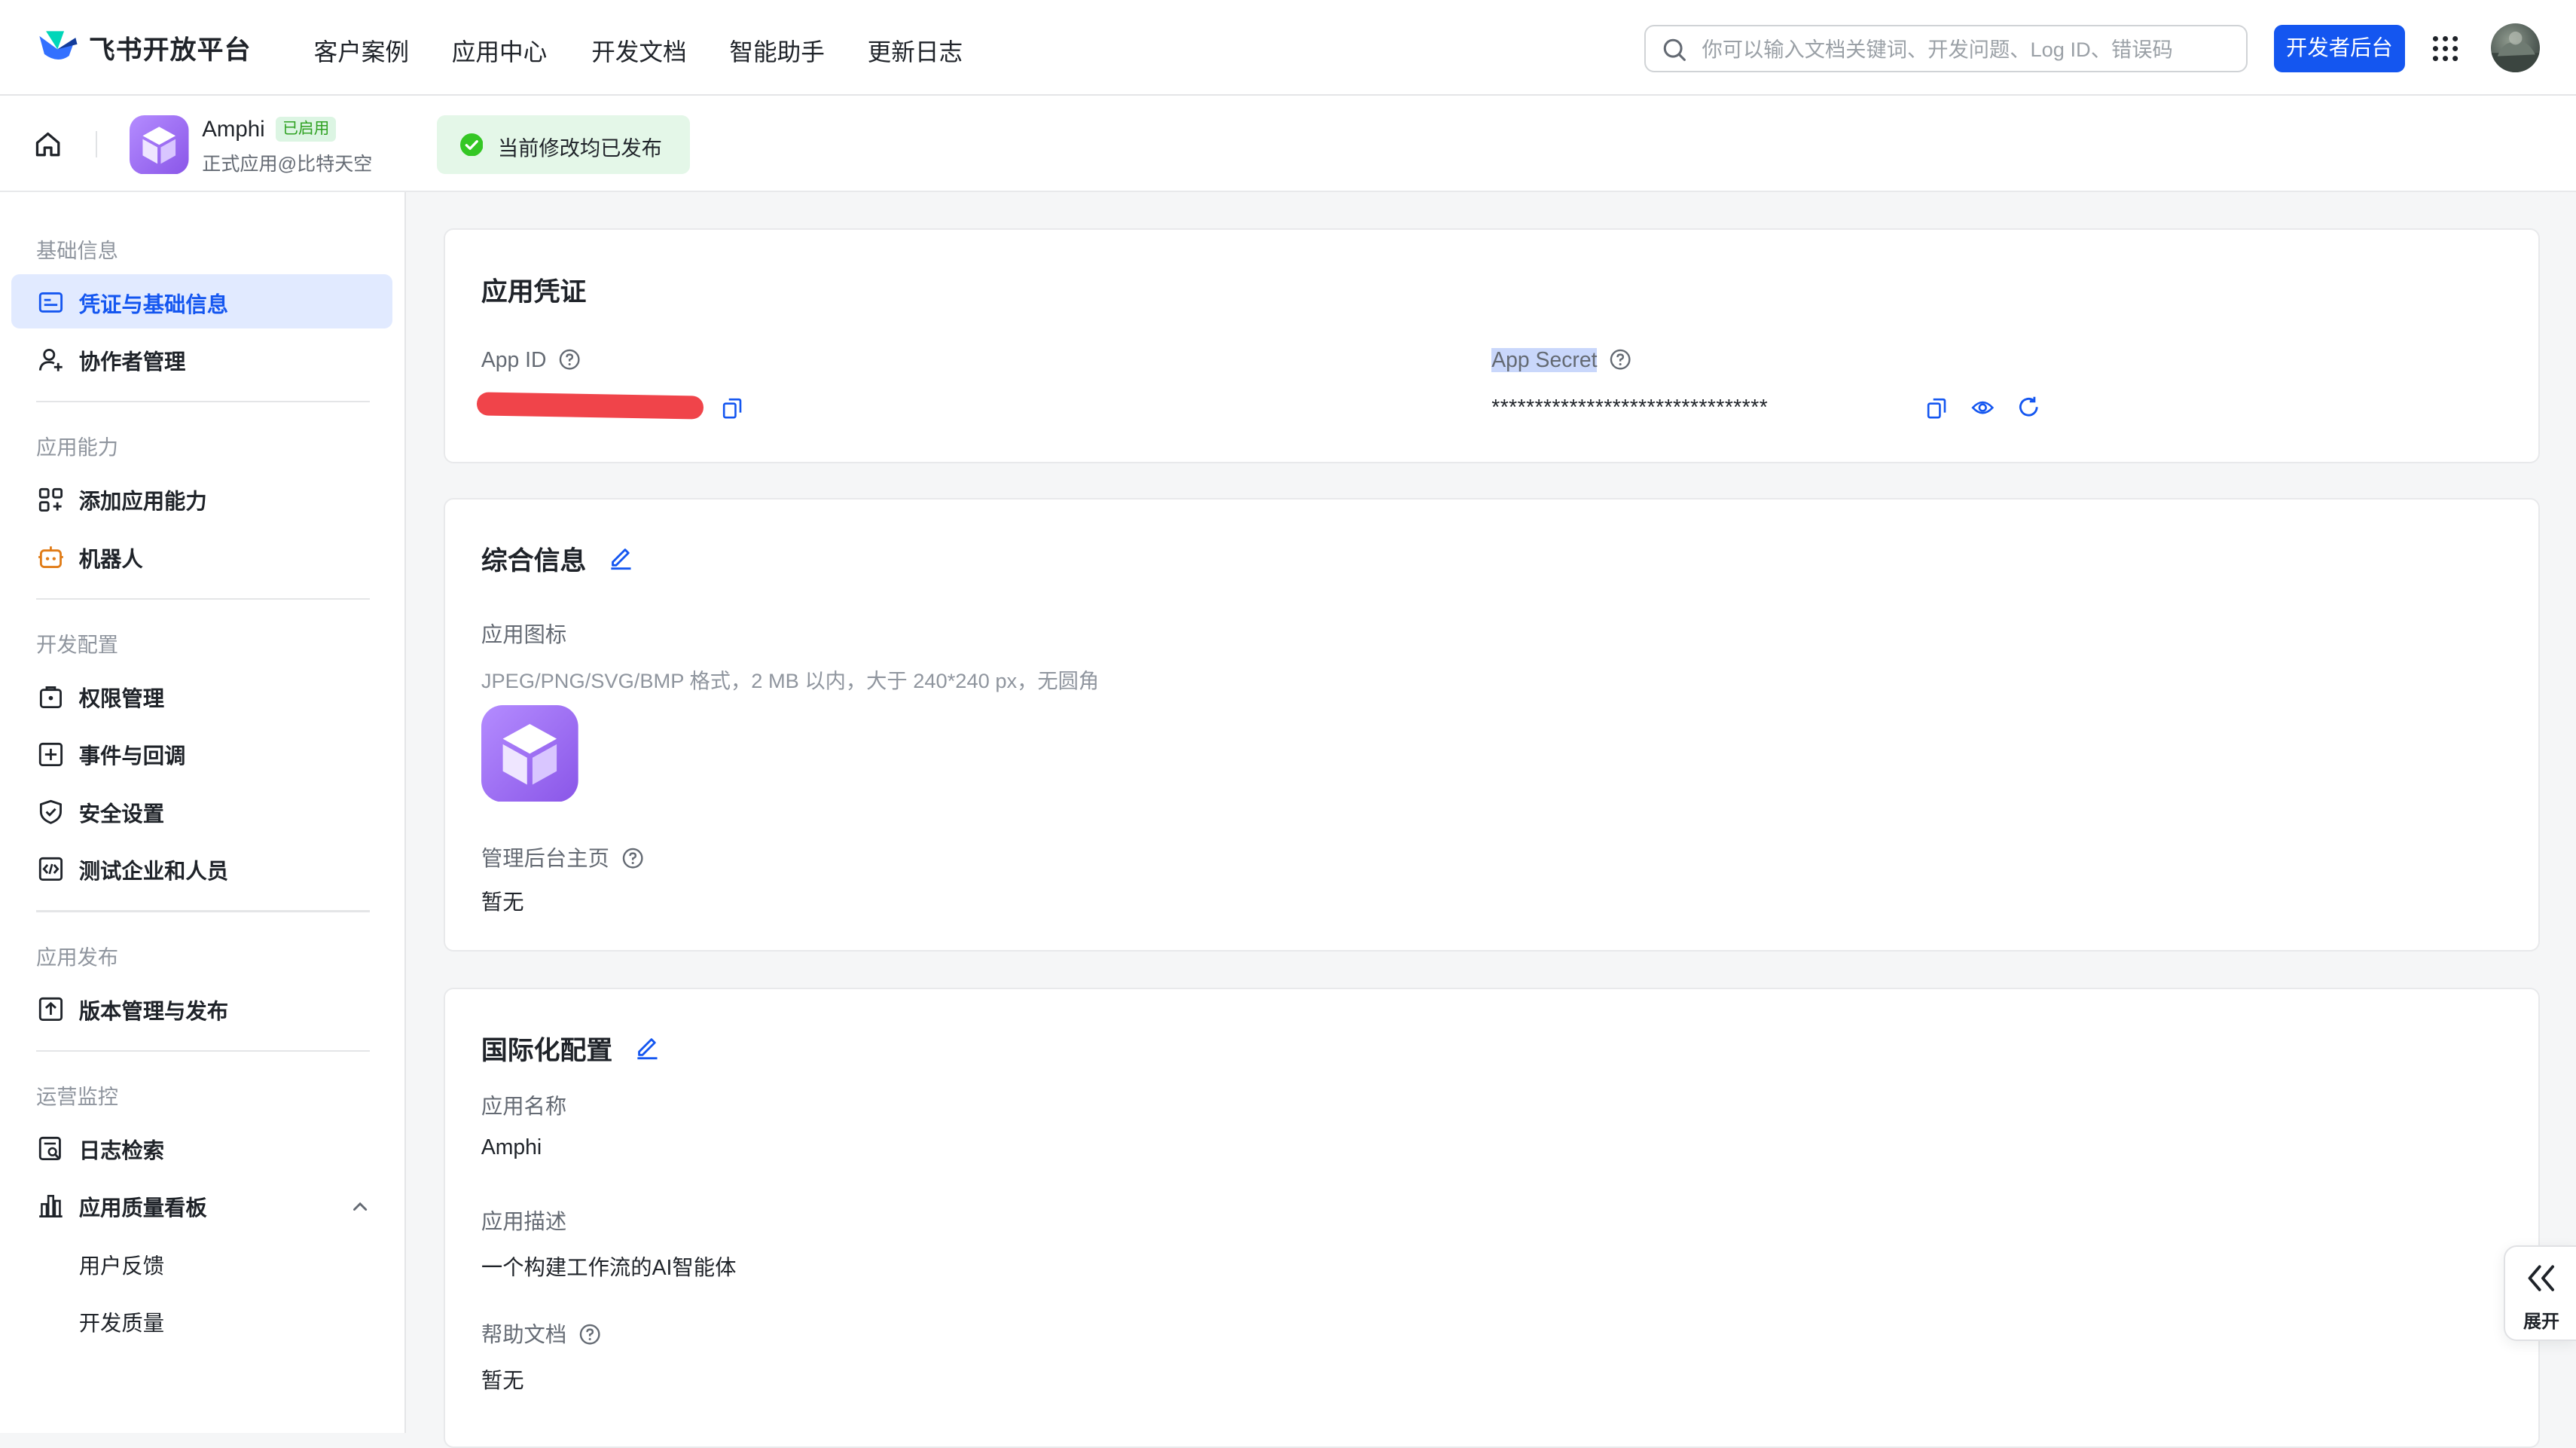 Image resolution: width=2576 pixels, height=1448 pixels. Describe the element at coordinates (52, 811) in the screenshot. I see `shield-icon` at that location.